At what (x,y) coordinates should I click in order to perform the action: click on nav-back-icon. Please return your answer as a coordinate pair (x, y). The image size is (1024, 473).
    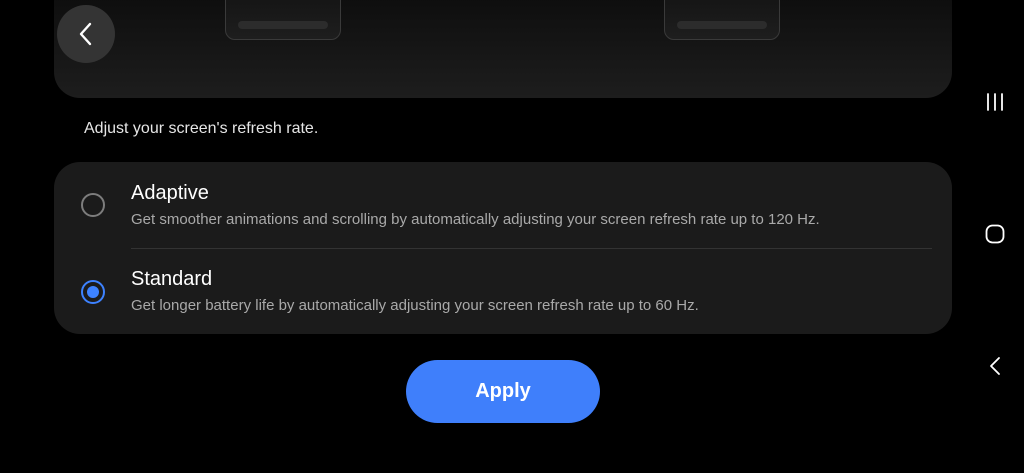
    Looking at the image, I should click on (995, 366).